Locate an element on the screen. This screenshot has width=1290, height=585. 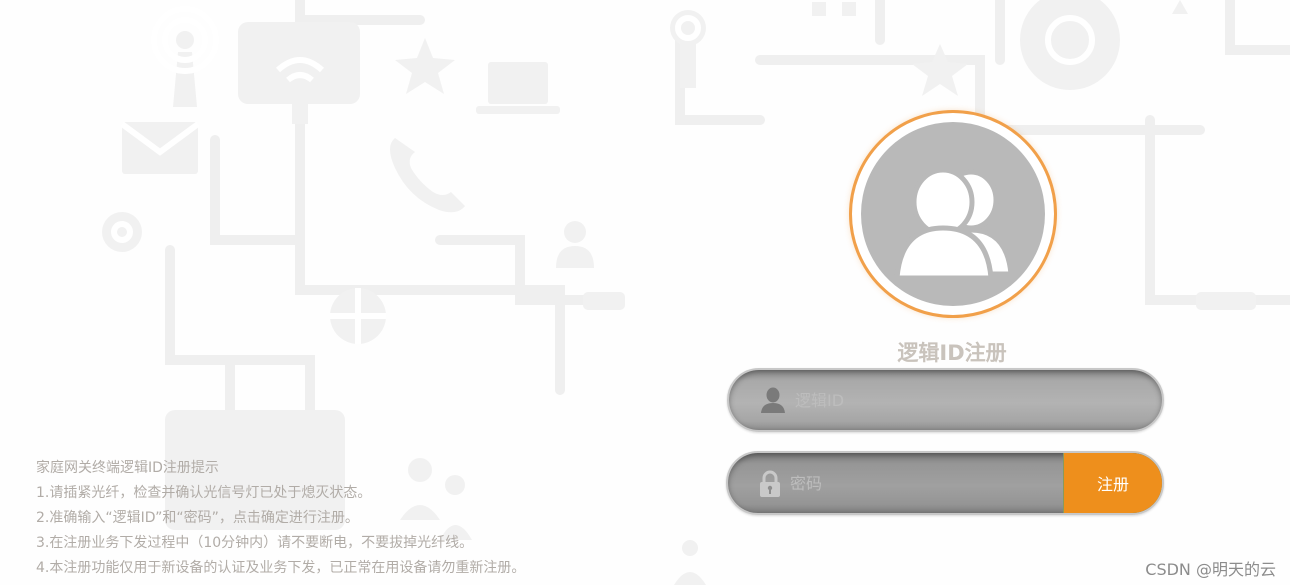
lock-icon is located at coordinates (770, 483).